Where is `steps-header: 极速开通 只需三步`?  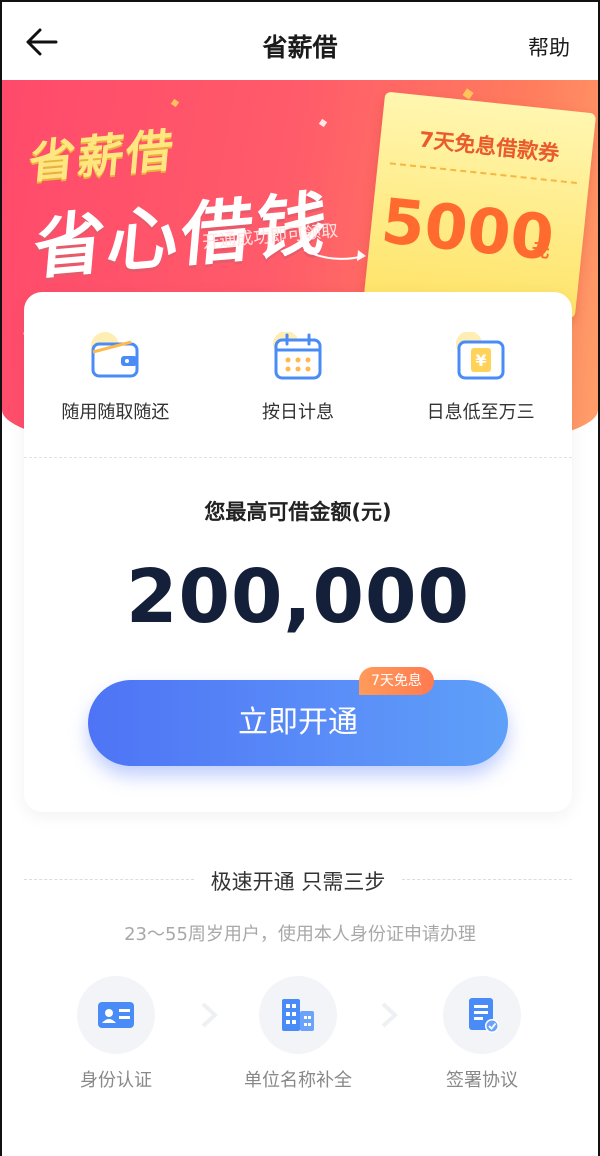
steps-header: 极速开通 只需三步 is located at coordinates (298, 880).